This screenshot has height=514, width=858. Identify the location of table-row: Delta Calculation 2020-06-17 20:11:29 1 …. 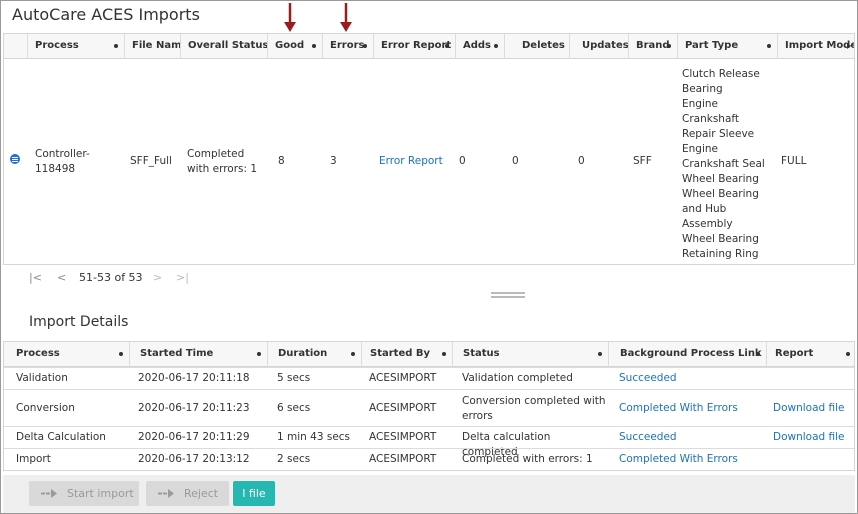
(429, 442).